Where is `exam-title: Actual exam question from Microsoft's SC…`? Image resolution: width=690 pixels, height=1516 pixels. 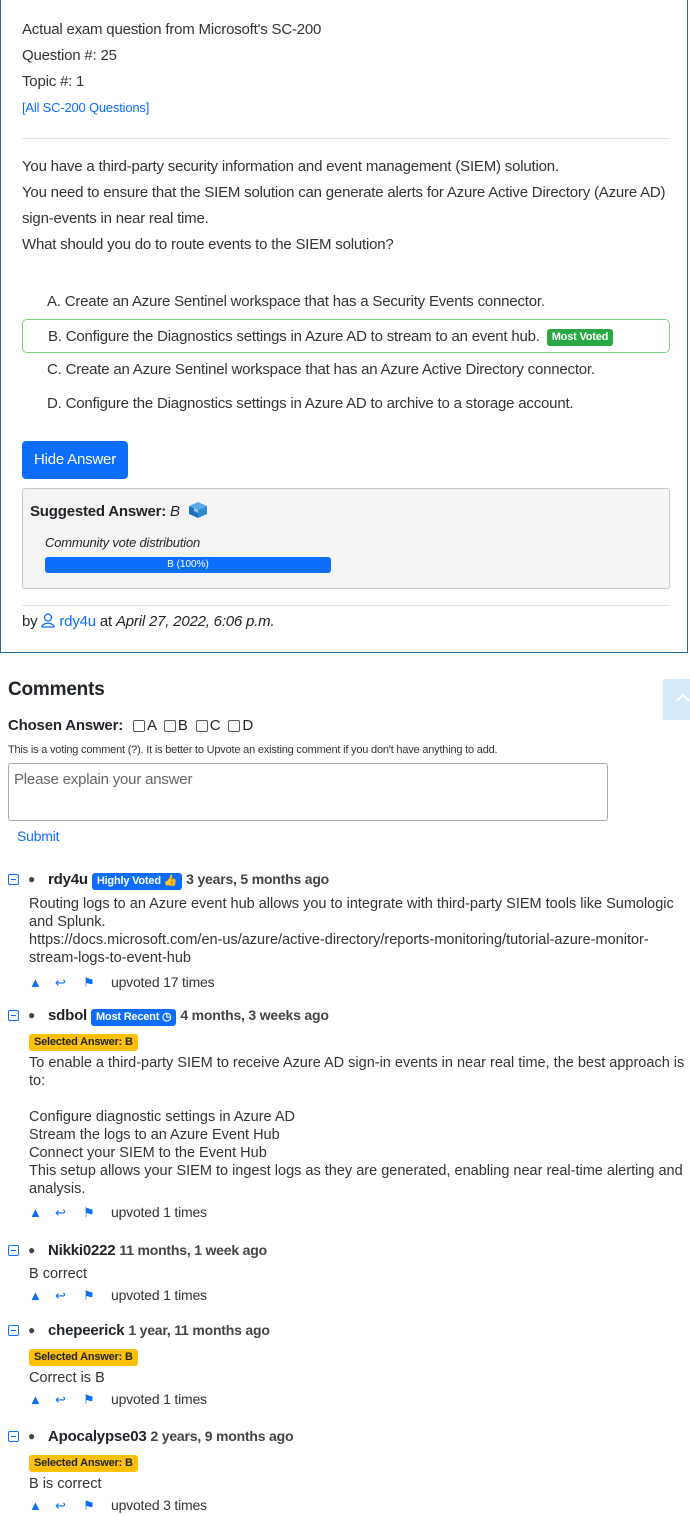
exam-title: Actual exam question from Microsoft's SC… is located at coordinates (172, 29).